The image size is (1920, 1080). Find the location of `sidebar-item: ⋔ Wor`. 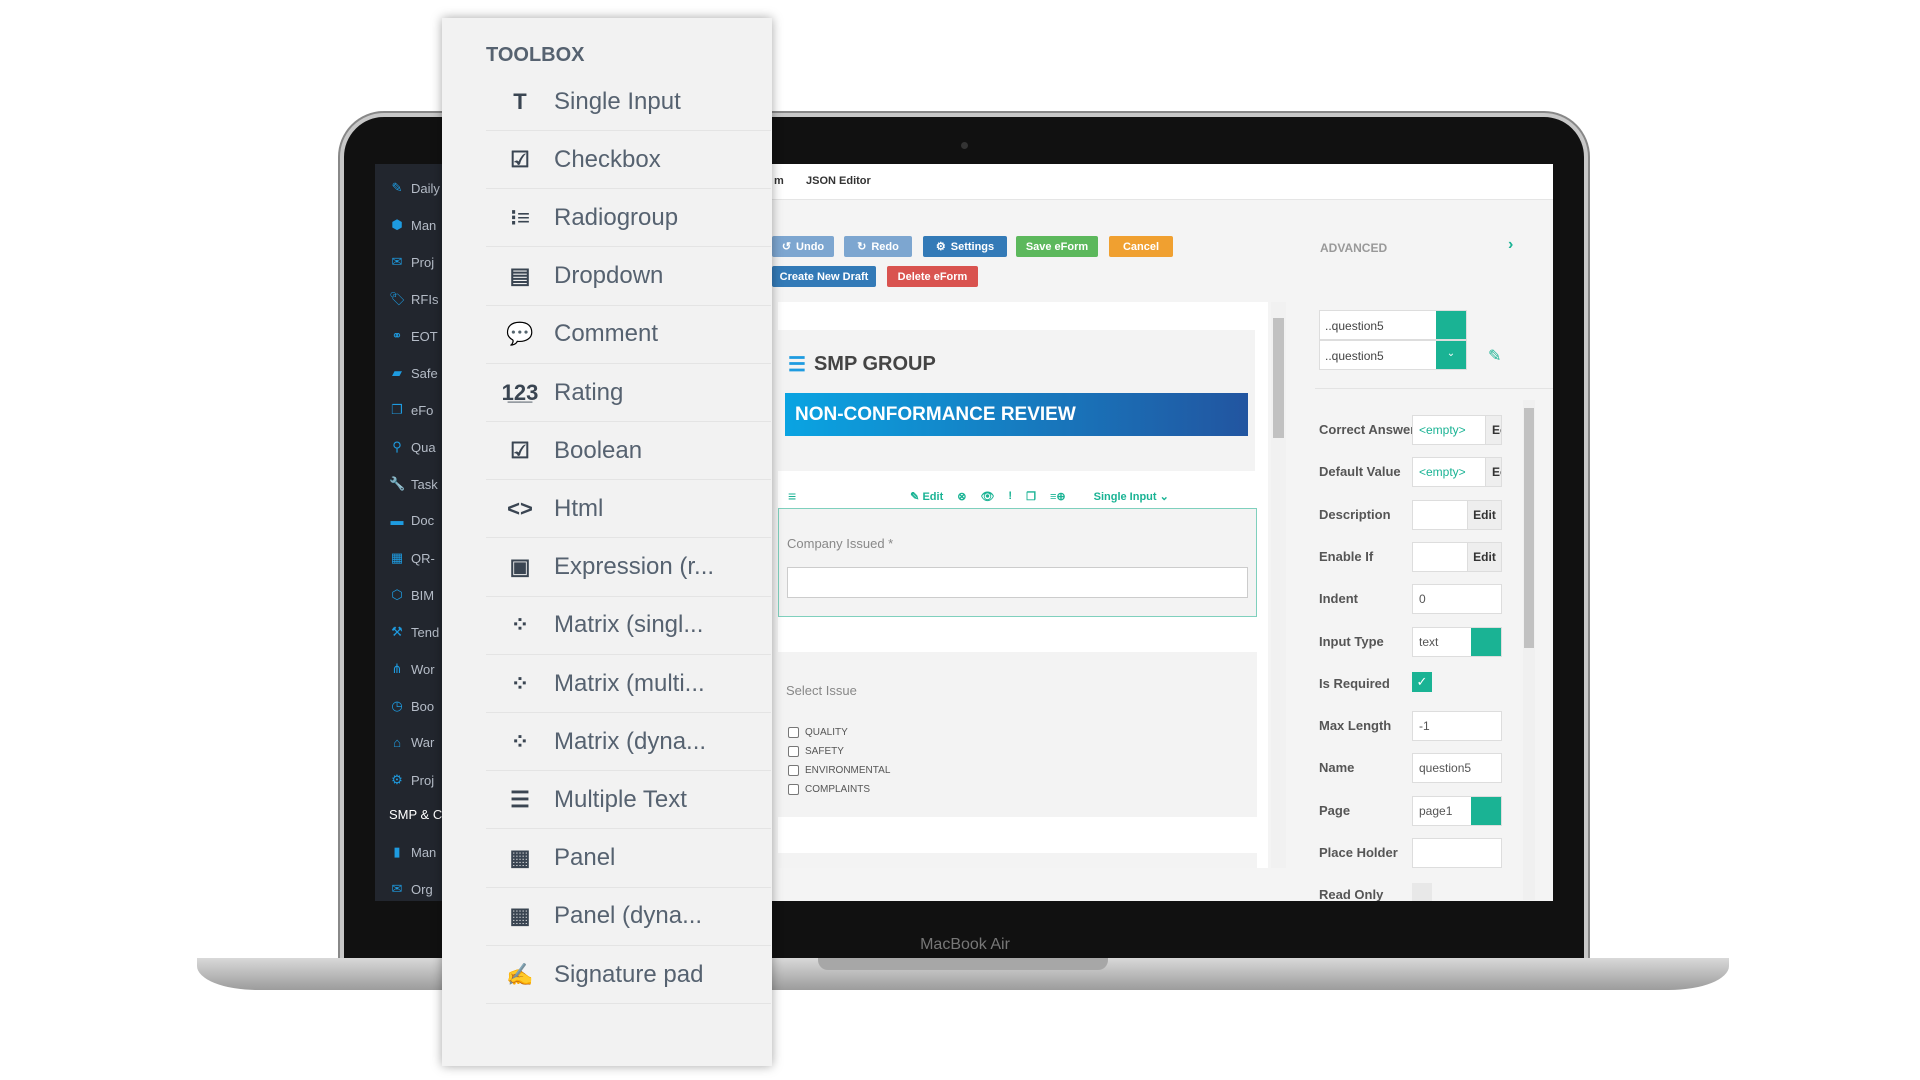

sidebar-item: ⋔ Wor is located at coordinates (412, 669).